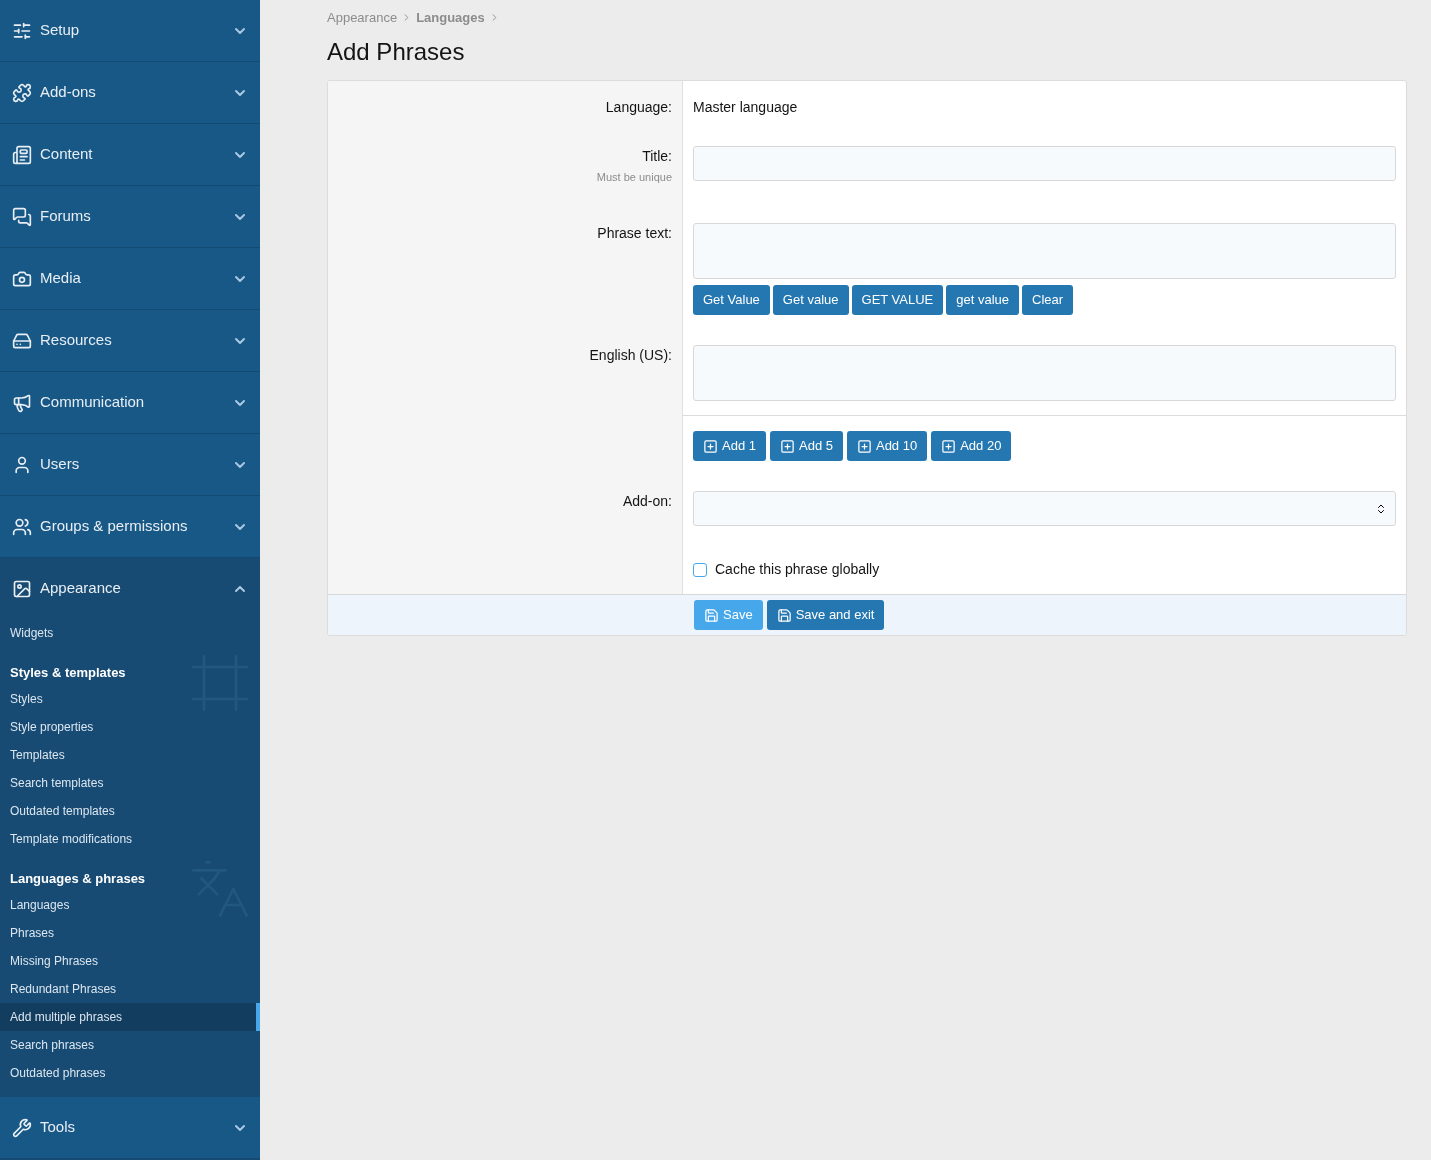 Image resolution: width=1431 pixels, height=1160 pixels. Describe the element at coordinates (1044, 251) in the screenshot. I see `phrase-text-input` at that location.